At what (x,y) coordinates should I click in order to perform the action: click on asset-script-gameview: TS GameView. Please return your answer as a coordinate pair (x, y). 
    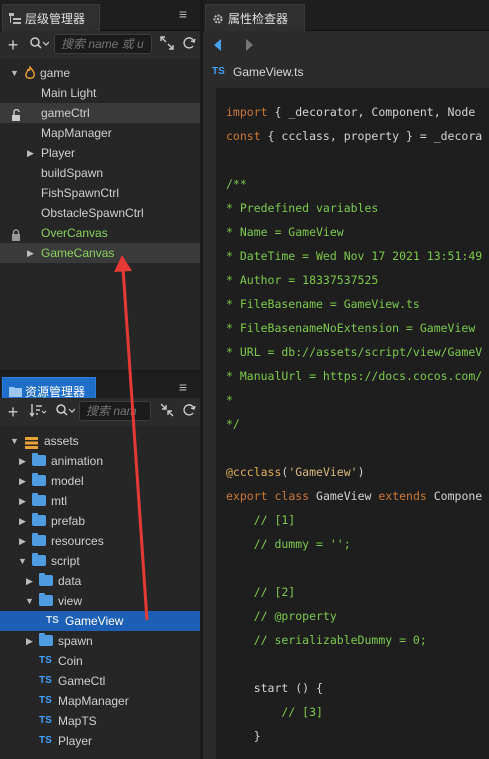
    Looking at the image, I should click on (100, 621).